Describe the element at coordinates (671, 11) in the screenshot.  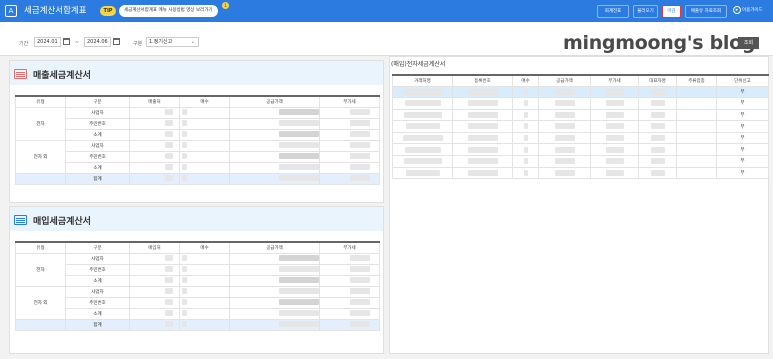
I see `close-button: 마감` at that location.